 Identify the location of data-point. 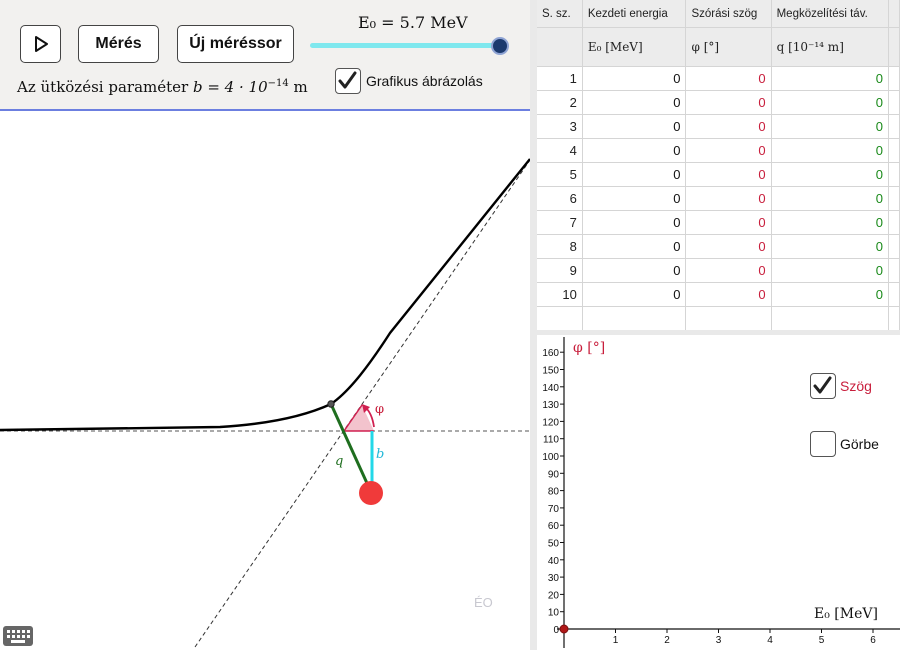
(564, 629).